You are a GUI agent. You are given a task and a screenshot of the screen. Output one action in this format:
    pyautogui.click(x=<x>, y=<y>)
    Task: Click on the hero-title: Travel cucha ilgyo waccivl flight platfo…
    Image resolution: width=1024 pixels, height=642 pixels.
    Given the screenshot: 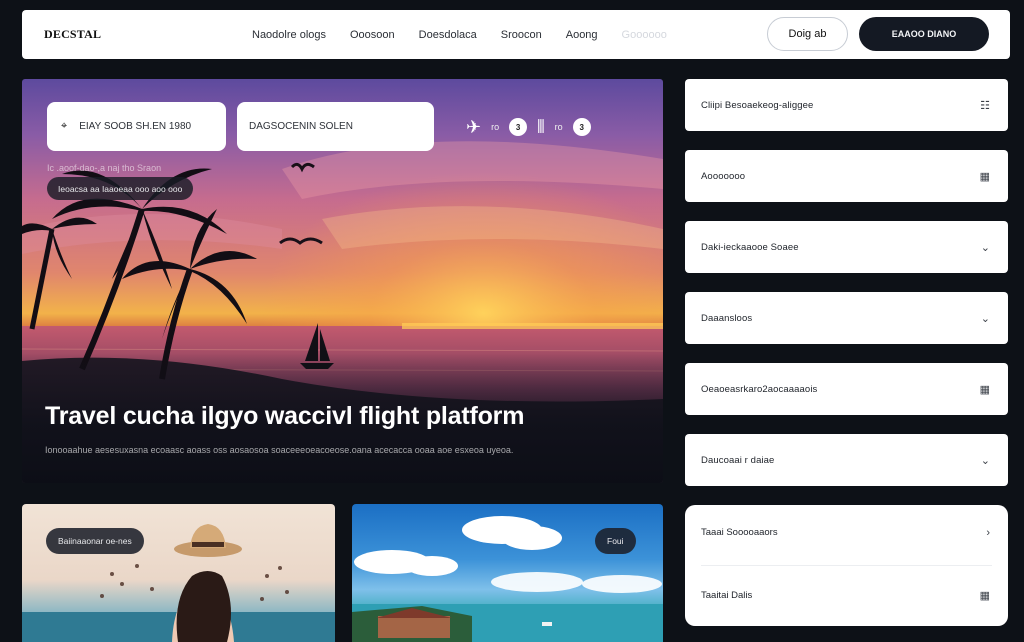 What is the action you would take?
    pyautogui.click(x=285, y=416)
    